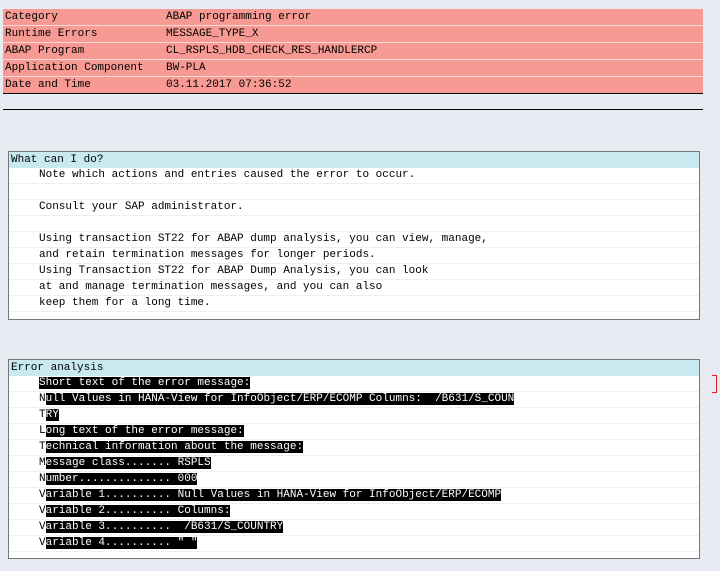 The height and width of the screenshot is (571, 720). I want to click on header-row: Category ABAP programming error, so click(353, 17).